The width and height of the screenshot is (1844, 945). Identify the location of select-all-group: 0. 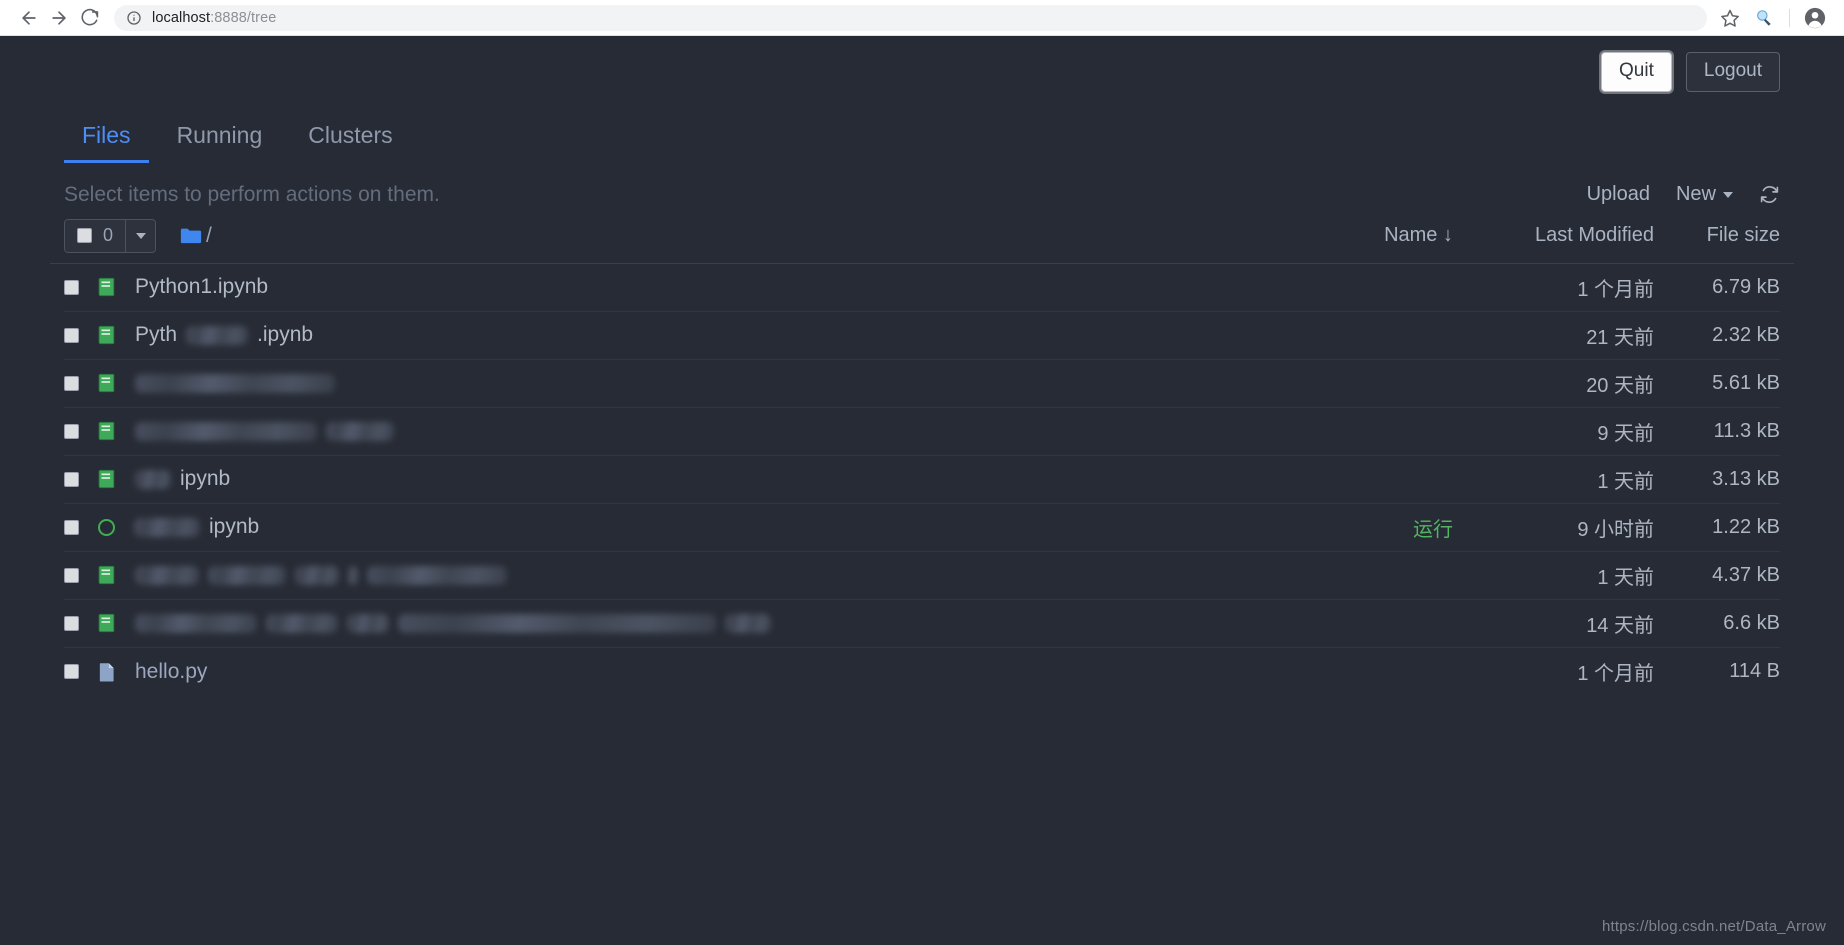
(110, 235).